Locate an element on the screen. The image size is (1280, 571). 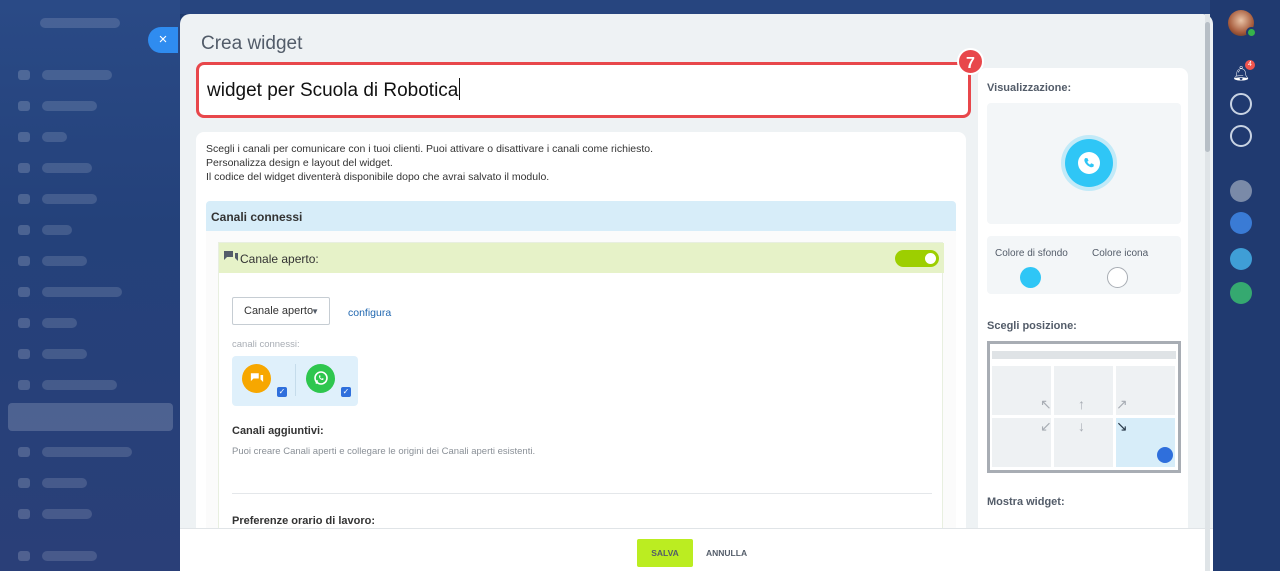
blurred-logo is located at coordinates (80, 23).